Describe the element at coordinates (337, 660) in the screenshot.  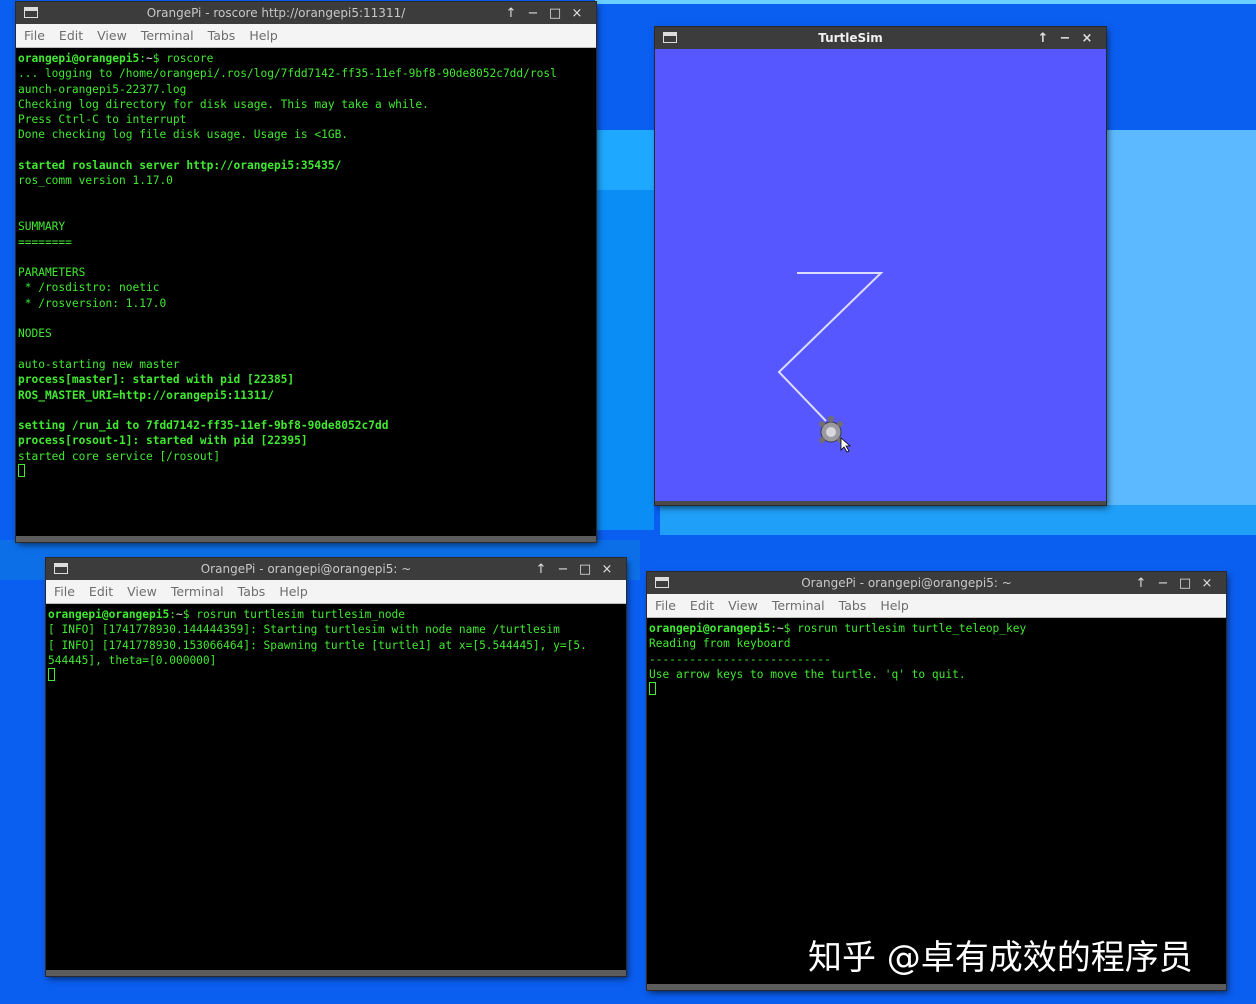
I see `terminal-line: 544445], theta=[0.000000]` at that location.